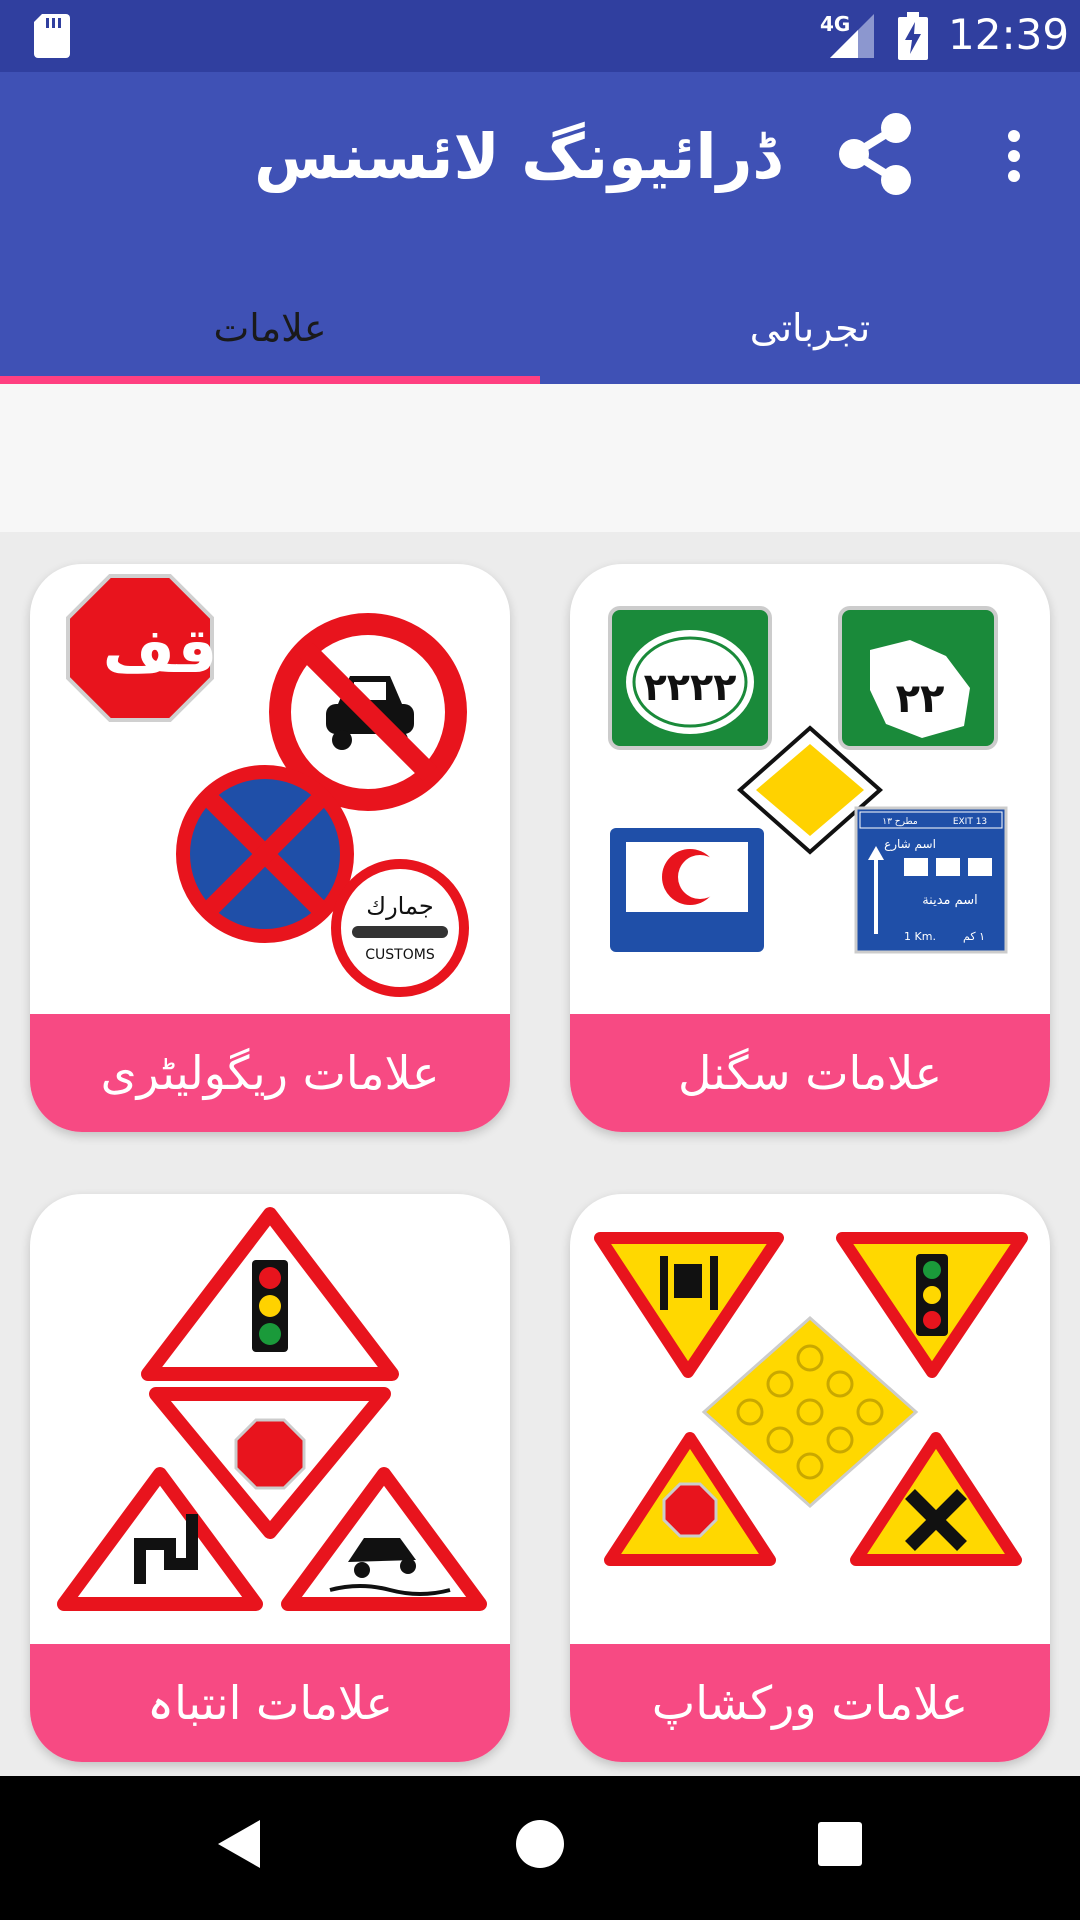 The image size is (1080, 1920). I want to click on tab-practice: تجرباتی, so click(810, 328).